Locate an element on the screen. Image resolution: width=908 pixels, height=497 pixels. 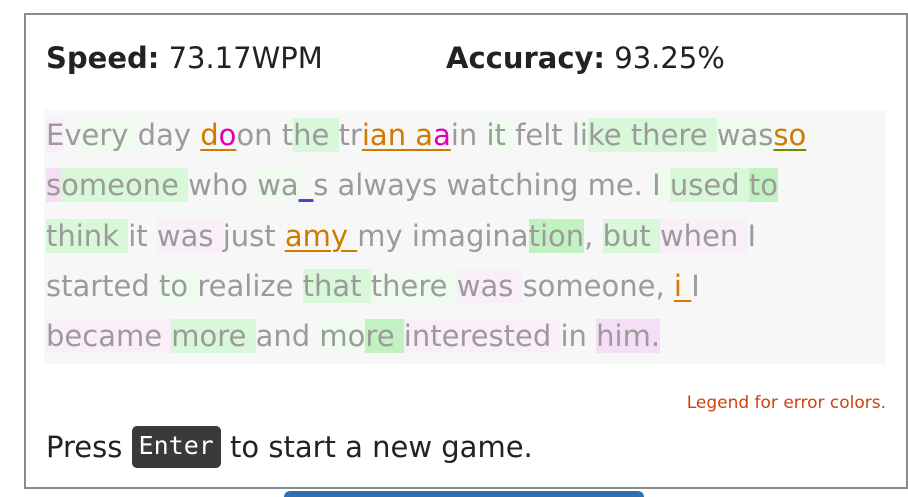
passage-segment: t is located at coordinates (287, 135).